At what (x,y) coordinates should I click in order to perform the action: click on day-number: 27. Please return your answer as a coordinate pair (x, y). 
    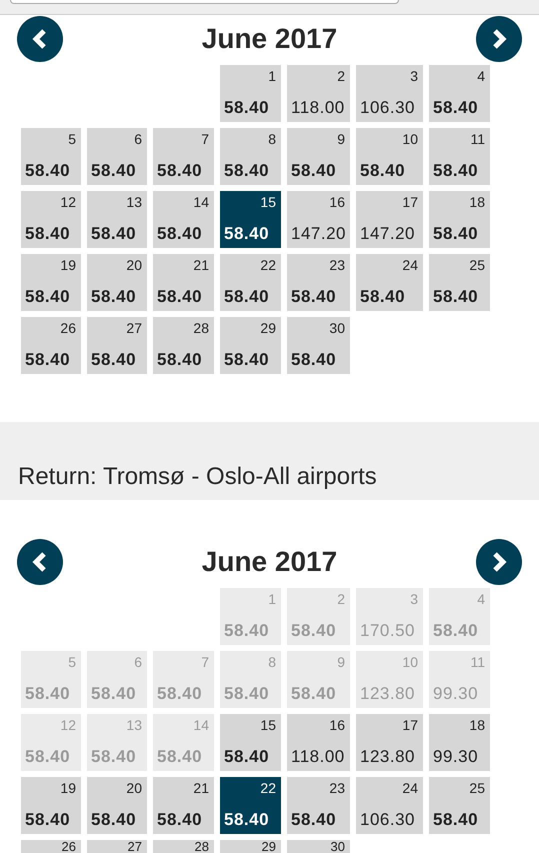
    Looking at the image, I should click on (135, 846).